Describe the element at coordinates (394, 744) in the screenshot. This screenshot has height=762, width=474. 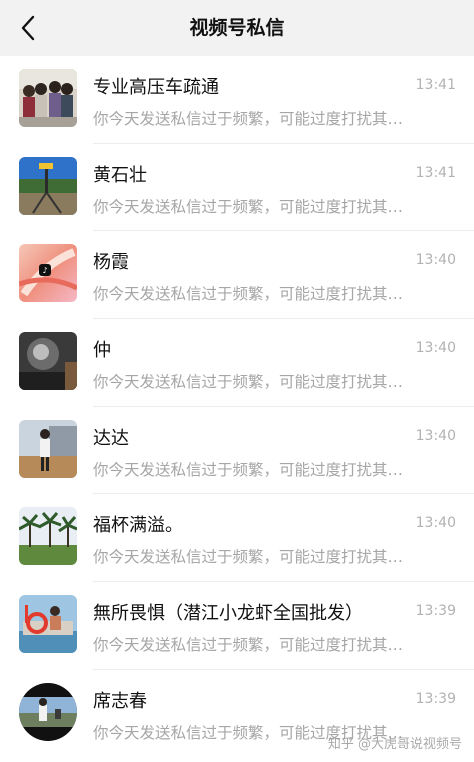
I see `watermark: 知乎 @大虎哥说视频号` at that location.